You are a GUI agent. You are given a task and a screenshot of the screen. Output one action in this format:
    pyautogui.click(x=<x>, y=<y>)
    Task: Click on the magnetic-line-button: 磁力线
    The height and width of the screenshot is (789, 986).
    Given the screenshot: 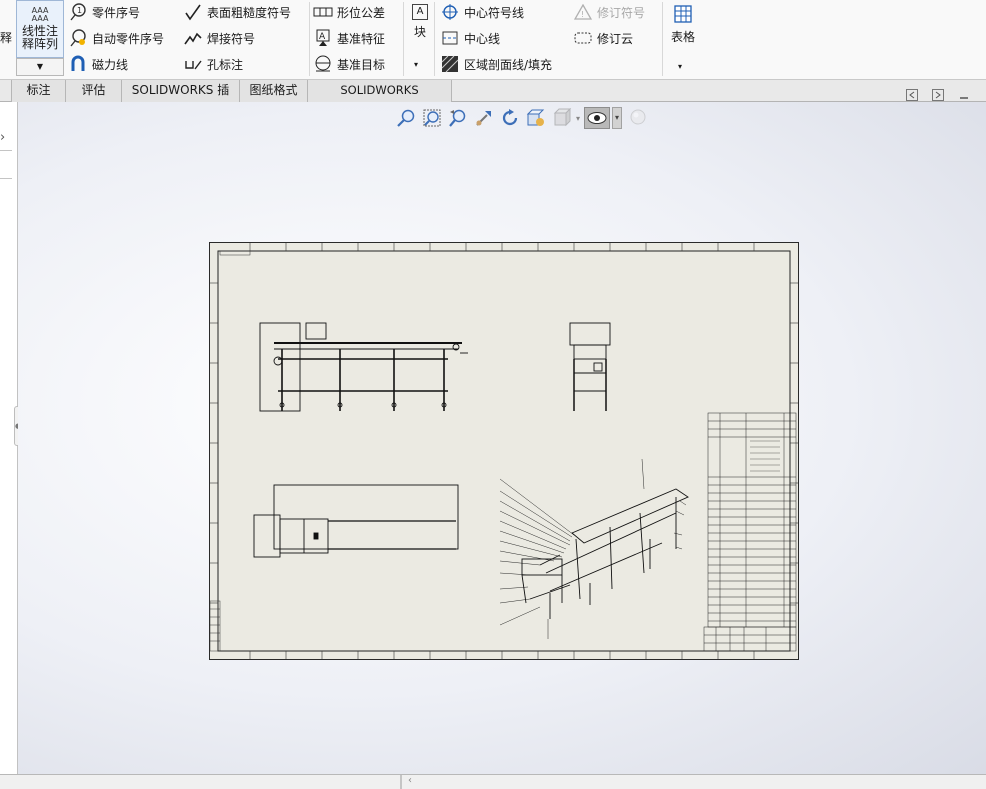 What is the action you would take?
    pyautogui.click(x=98, y=64)
    